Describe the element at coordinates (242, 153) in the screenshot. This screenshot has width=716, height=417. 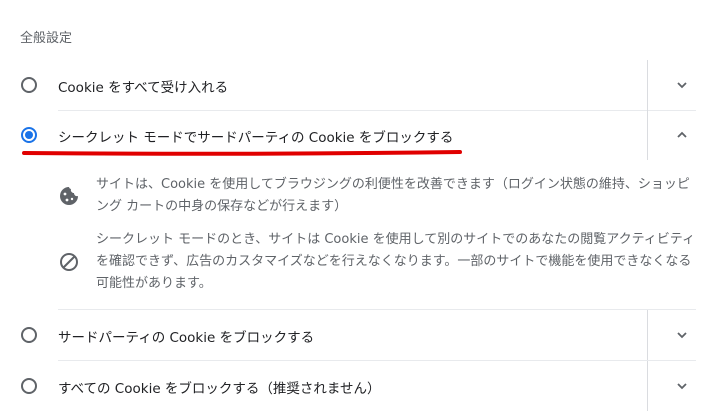
I see `red-underline-annotation` at that location.